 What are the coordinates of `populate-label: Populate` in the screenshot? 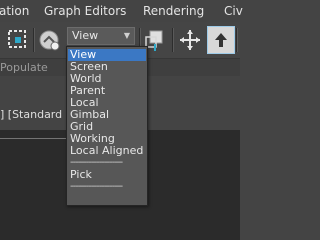 It's located at (24, 67).